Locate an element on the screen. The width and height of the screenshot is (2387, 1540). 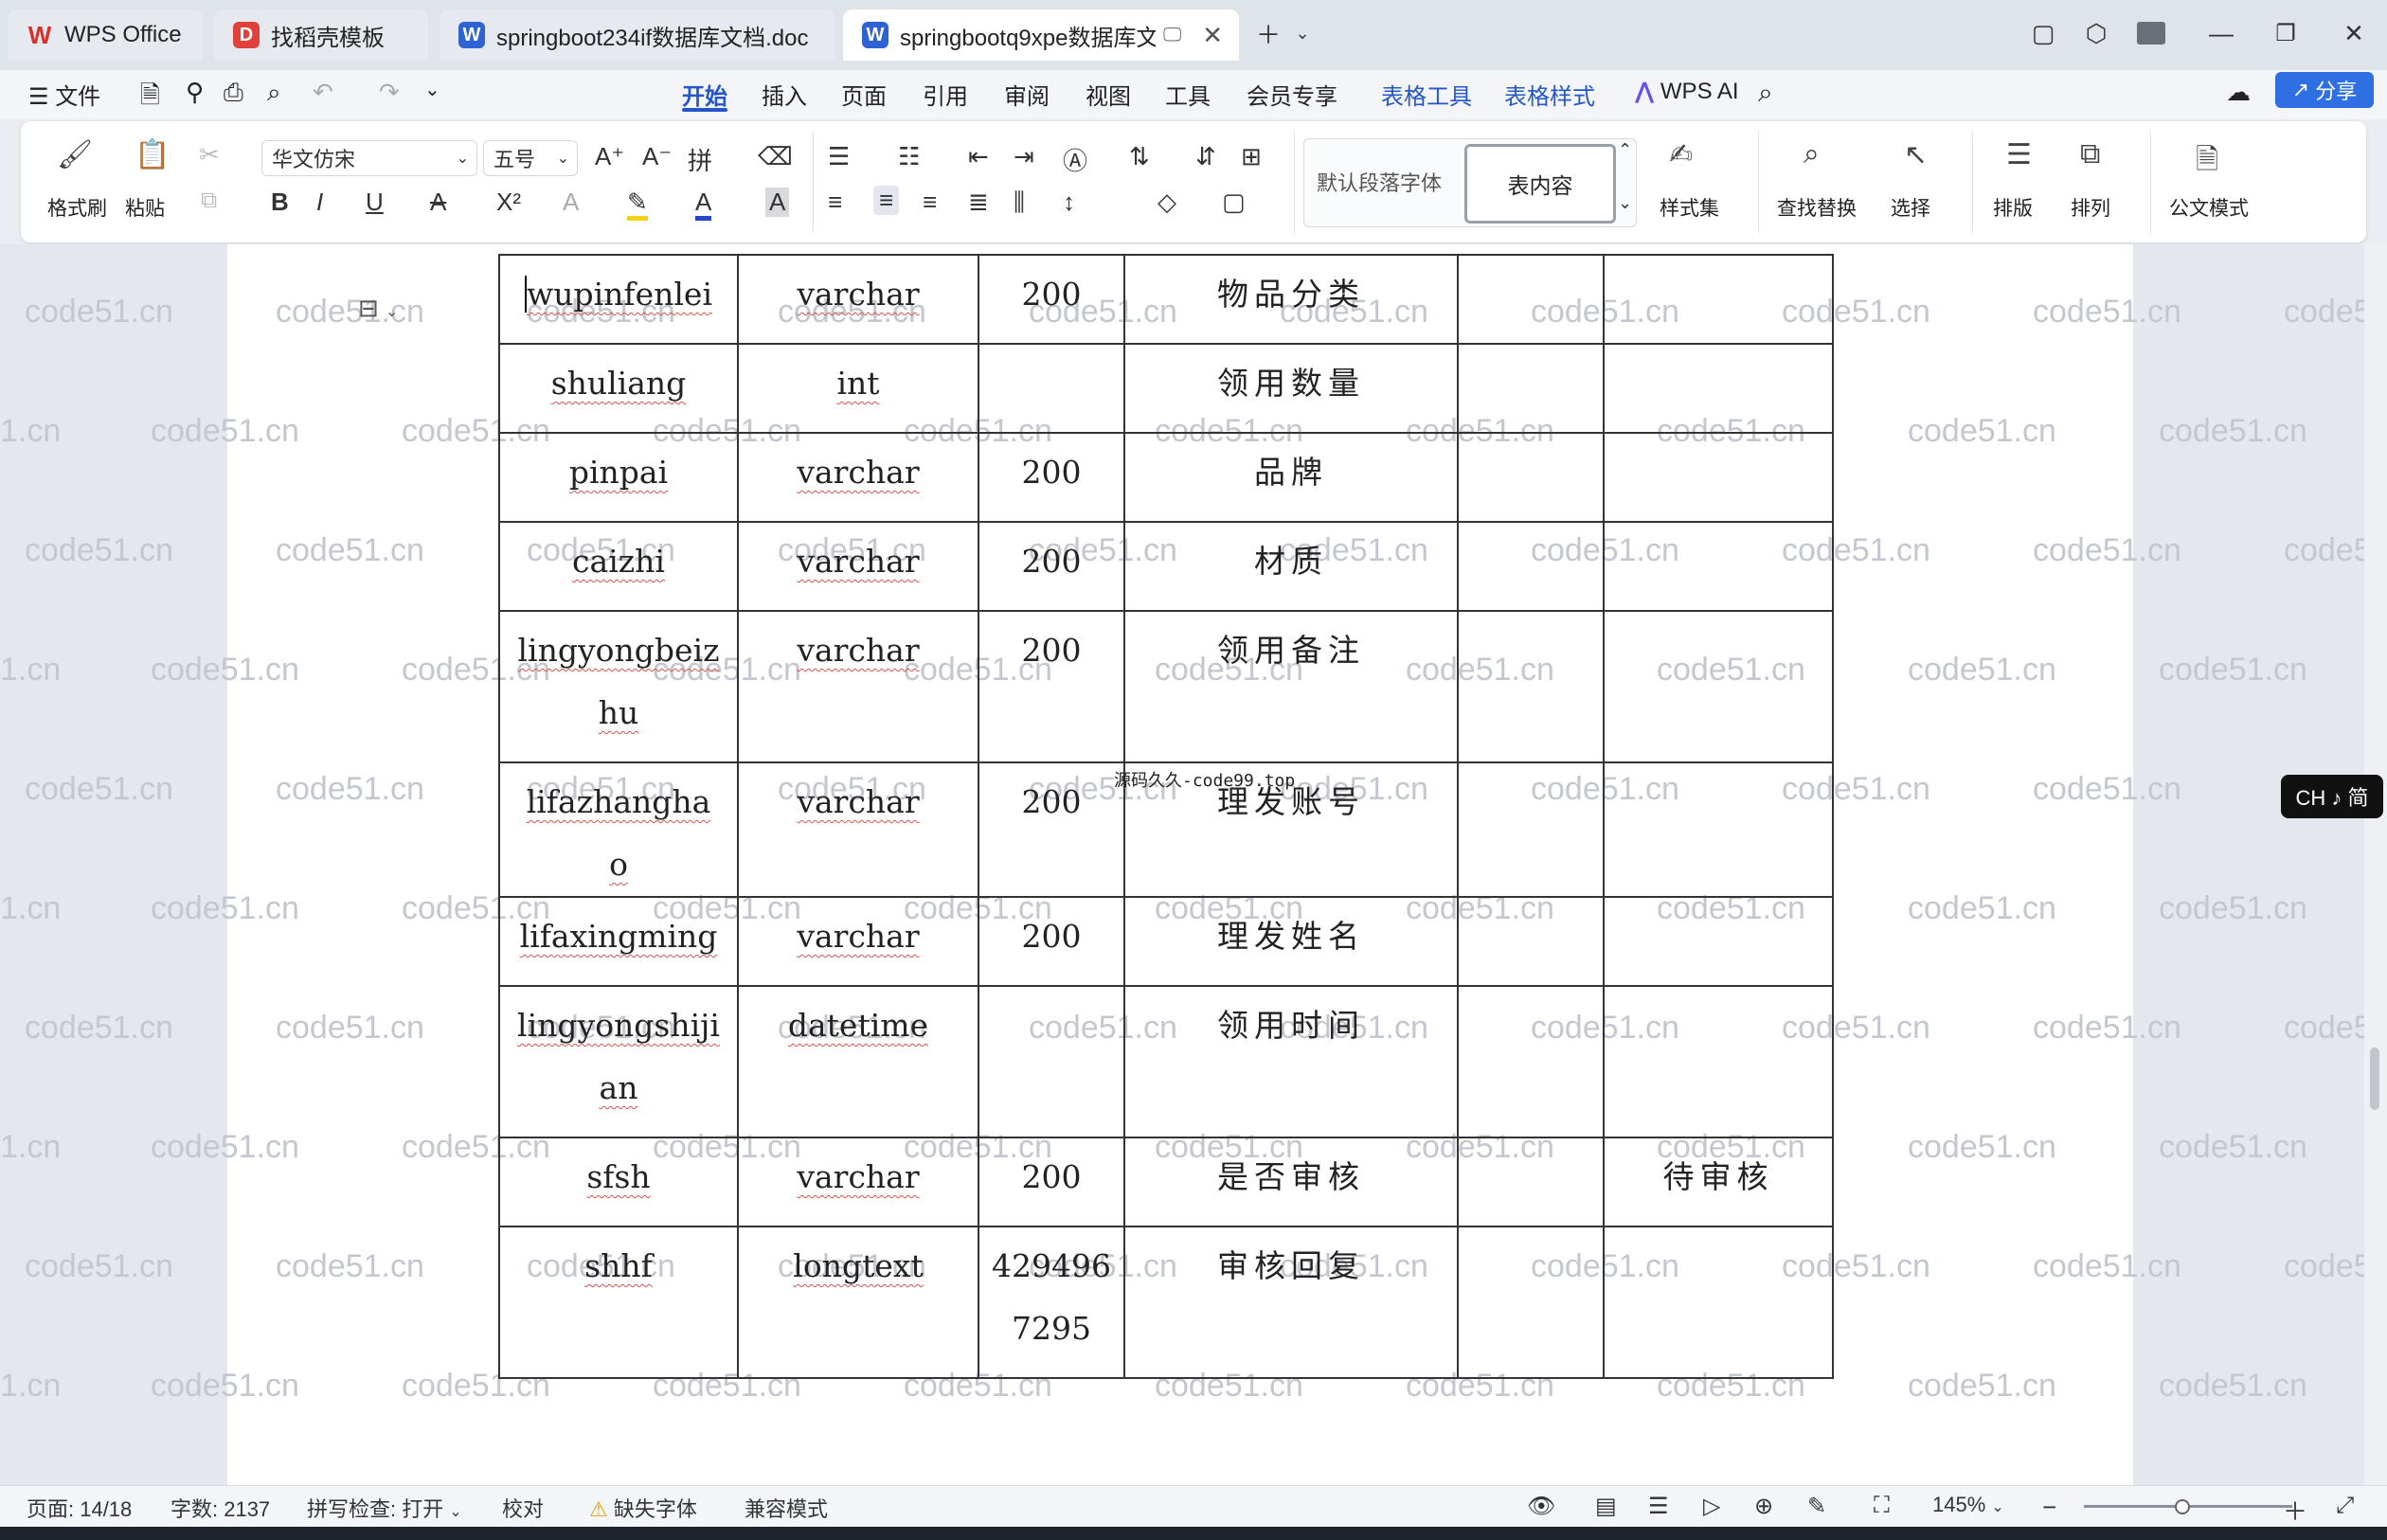
char-shading-icon: A is located at coordinates (777, 202).